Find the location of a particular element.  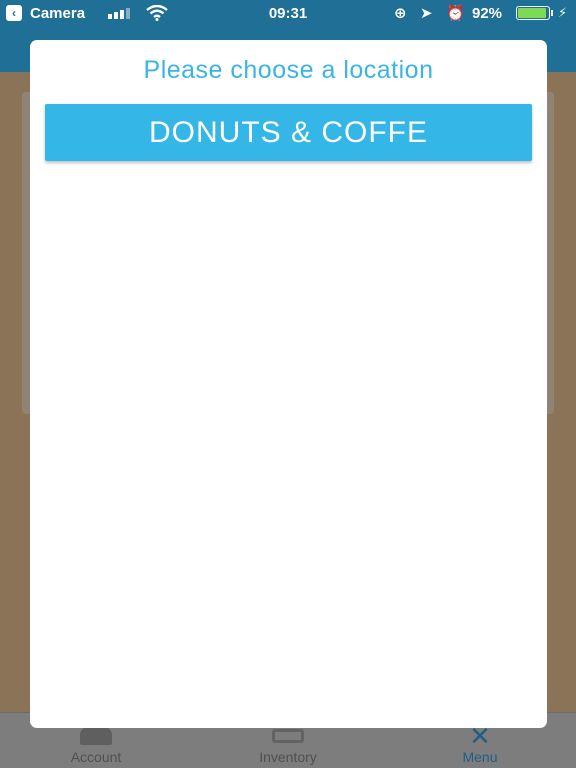

battery-percent: 92% is located at coordinates (487, 13).